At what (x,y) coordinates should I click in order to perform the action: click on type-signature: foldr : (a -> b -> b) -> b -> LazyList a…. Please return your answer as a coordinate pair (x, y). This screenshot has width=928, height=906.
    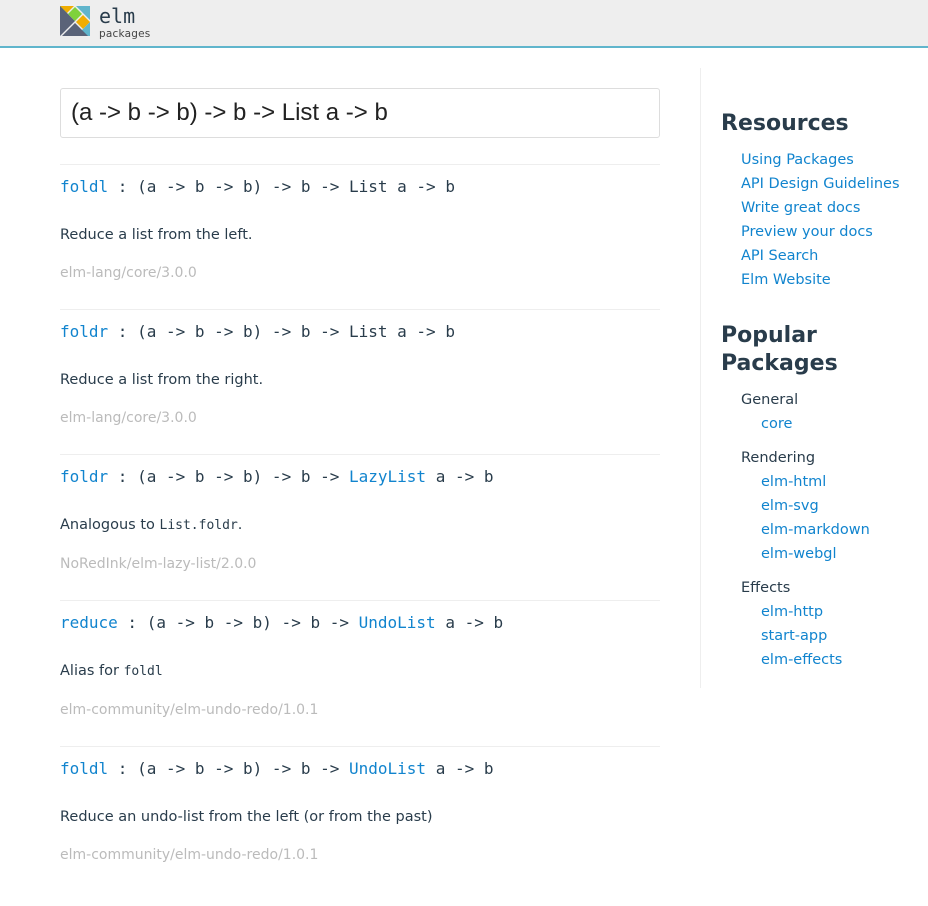
    Looking at the image, I should click on (360, 477).